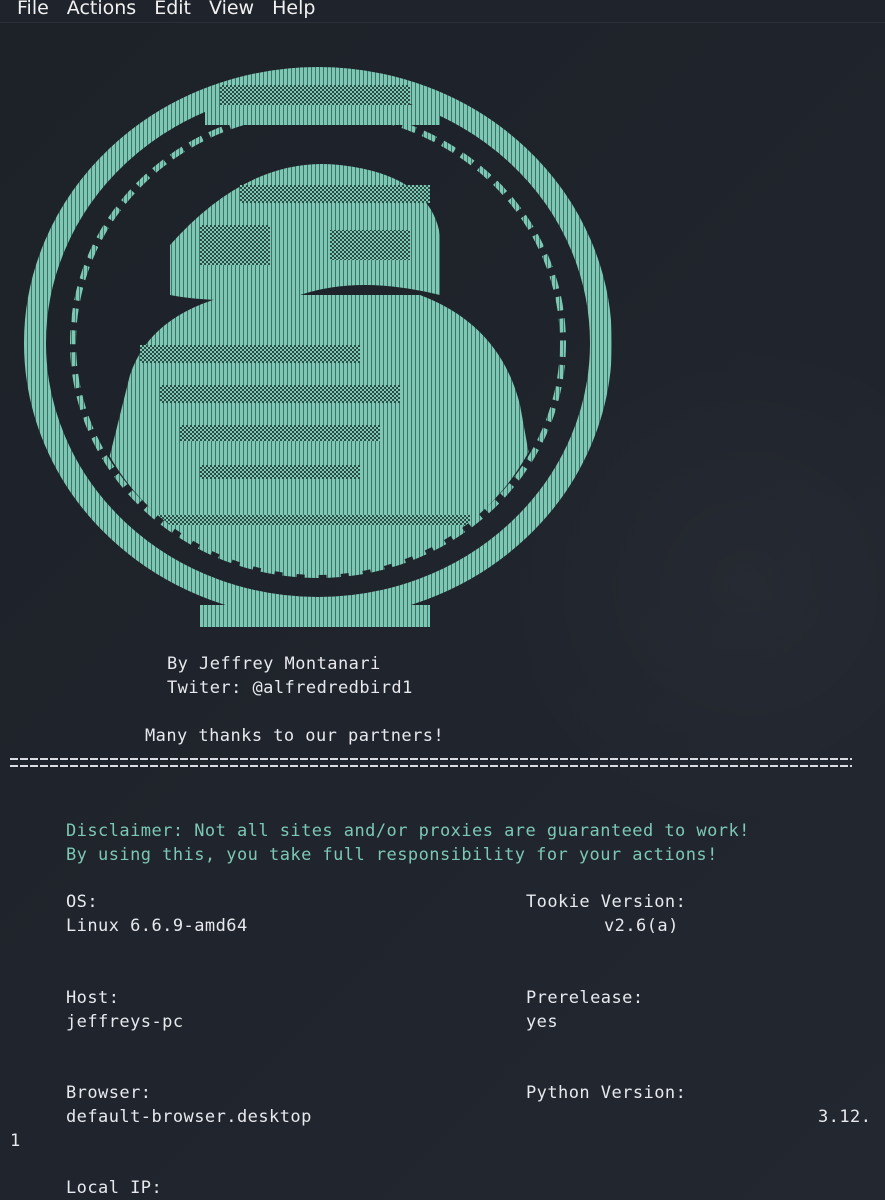 The height and width of the screenshot is (1200, 885). What do you see at coordinates (606, 902) in the screenshot?
I see `version-label: Tookie Version:` at bounding box center [606, 902].